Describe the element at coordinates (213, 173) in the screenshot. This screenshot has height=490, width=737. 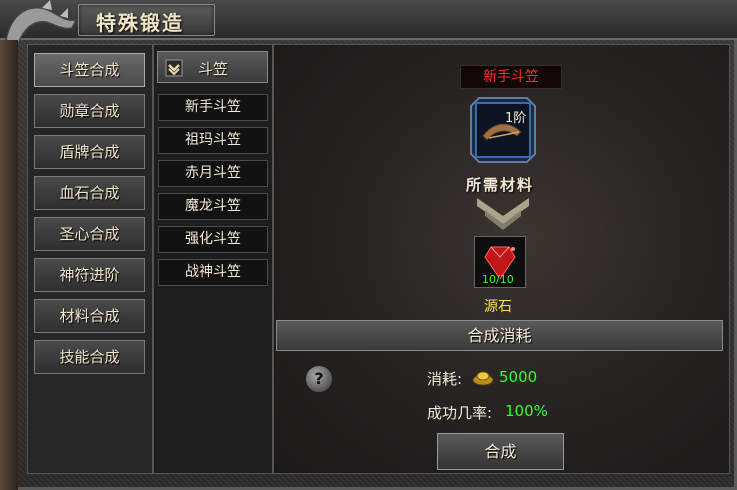
I see `subitem-chiyue-hat: 赤月斗笠` at that location.